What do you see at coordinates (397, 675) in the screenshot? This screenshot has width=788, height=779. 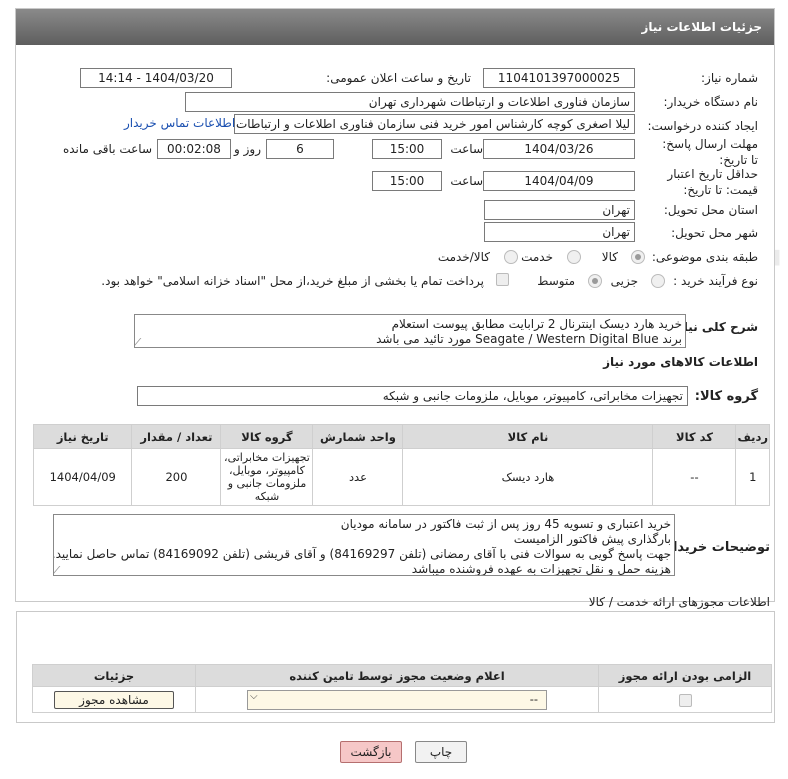 I see `col-permit-status: اعلام وضعیت مجوز توسط تامین کننده` at bounding box center [397, 675].